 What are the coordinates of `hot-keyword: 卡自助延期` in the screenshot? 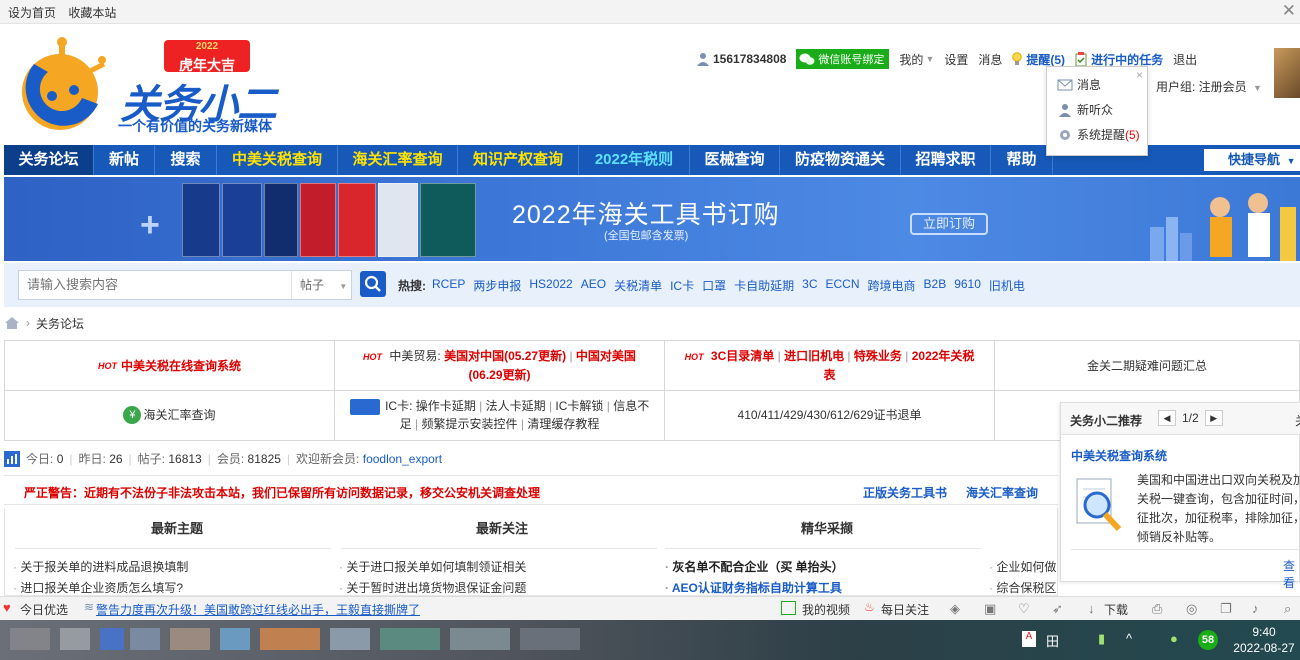 It's located at (764, 285).